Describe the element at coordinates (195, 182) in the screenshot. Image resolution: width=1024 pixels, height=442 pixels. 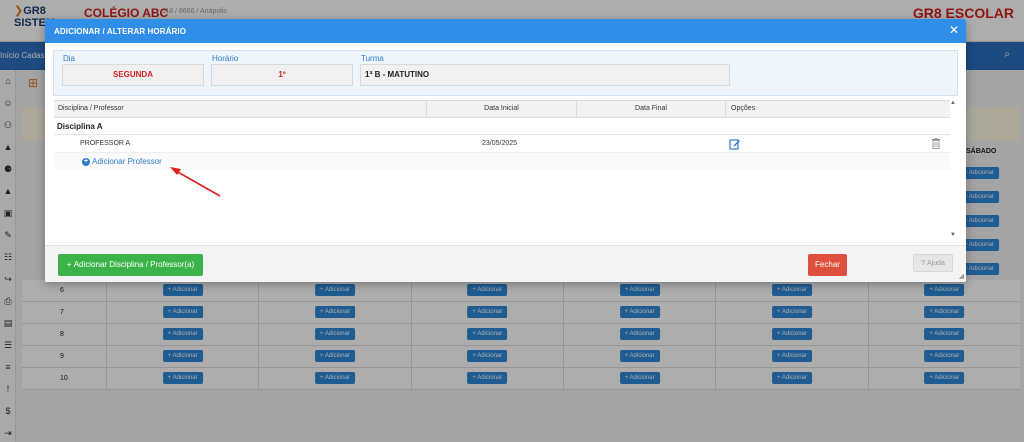
I see `annotation-arrow` at that location.